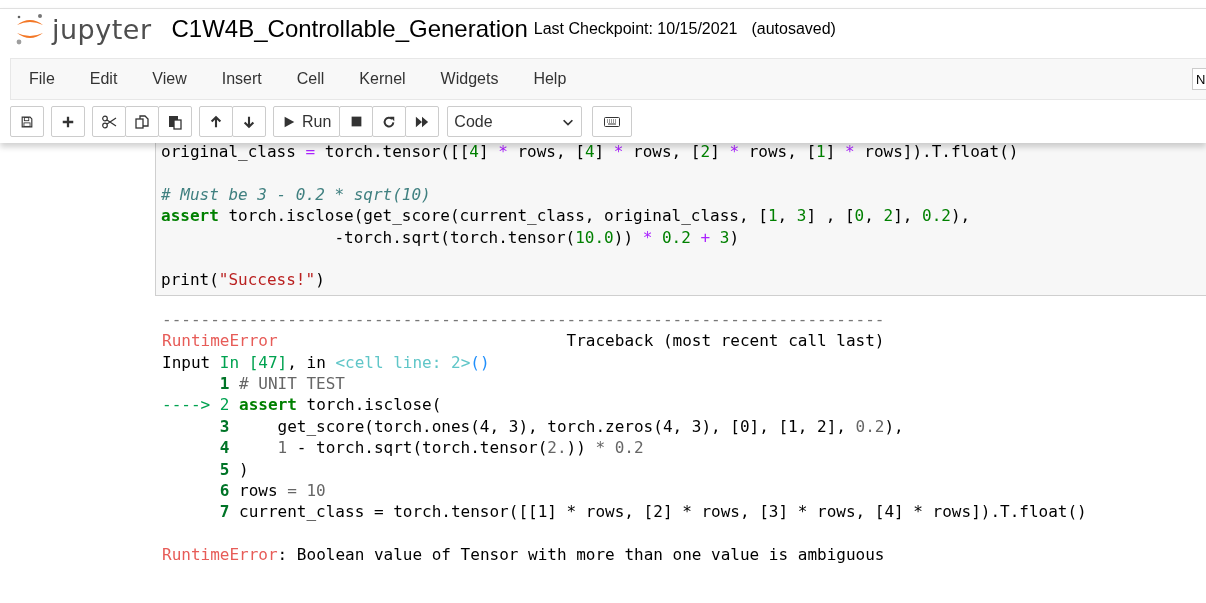 The image size is (1206, 603). I want to click on insert-cell-button, so click(68, 121).